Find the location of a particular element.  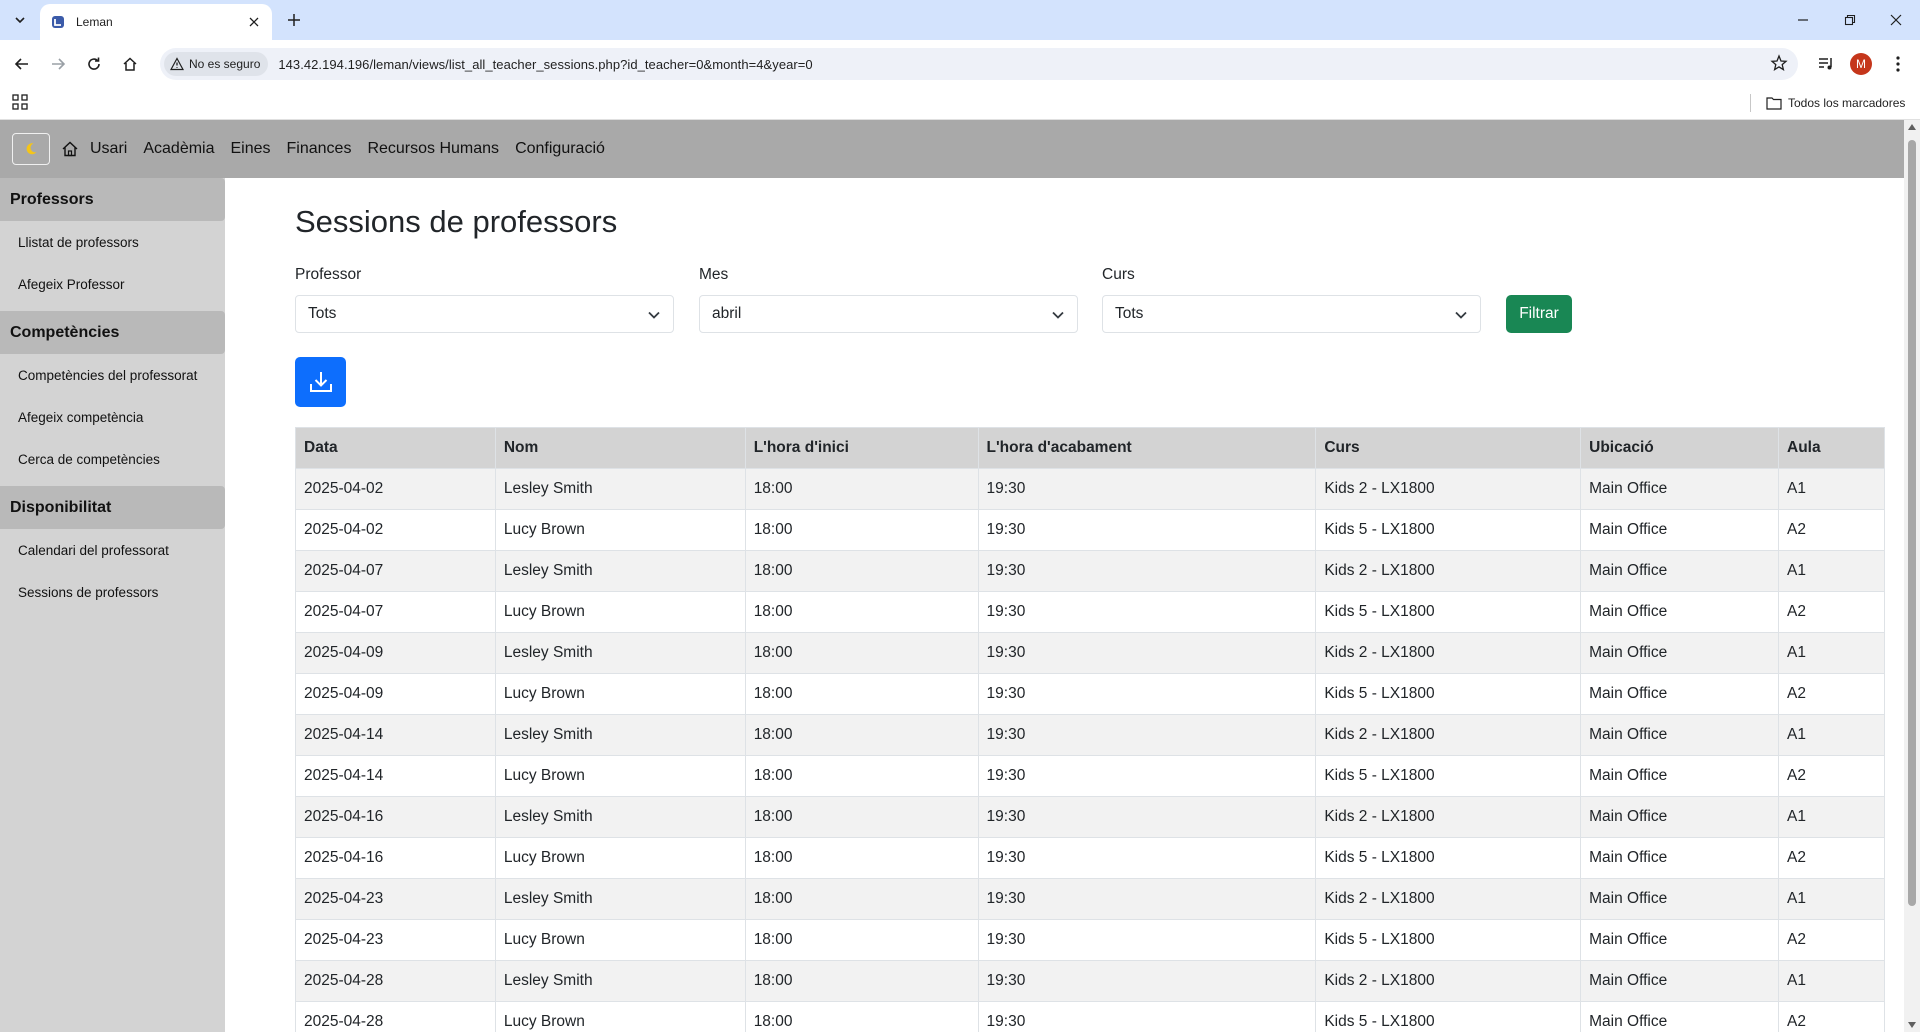

nav-link-recursos-humans: Recursos Humans is located at coordinates (433, 149).